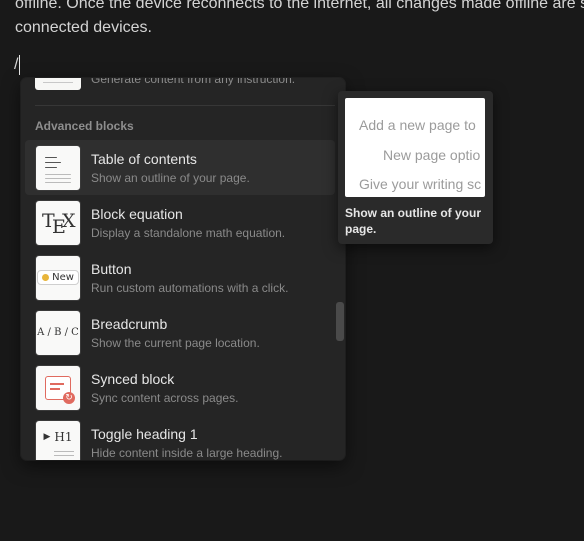  What do you see at coordinates (413, 221) in the screenshot?
I see `preview-caption: Show an outline of your page.` at bounding box center [413, 221].